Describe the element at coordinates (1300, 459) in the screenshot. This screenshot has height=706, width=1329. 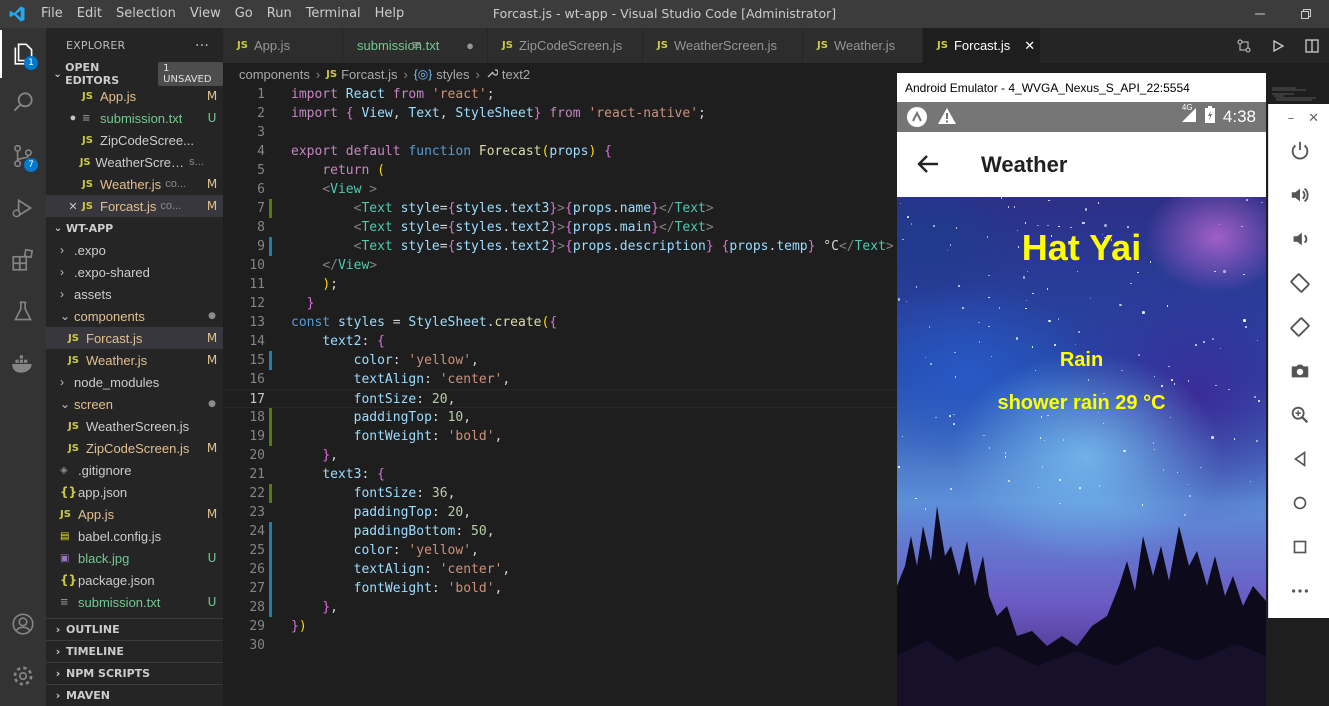
I see `android-back-icon` at that location.